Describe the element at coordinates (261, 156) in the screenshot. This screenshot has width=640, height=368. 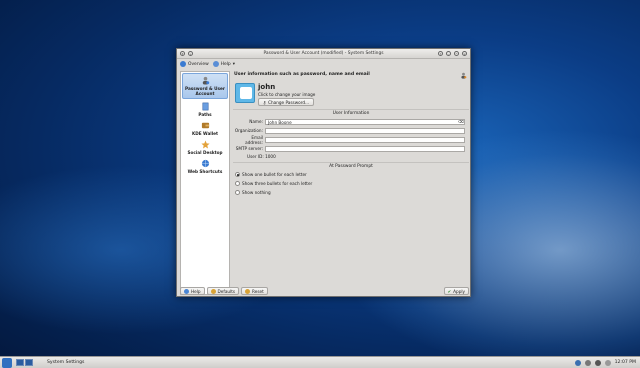
I see `user-id: User ID: 1000` at that location.